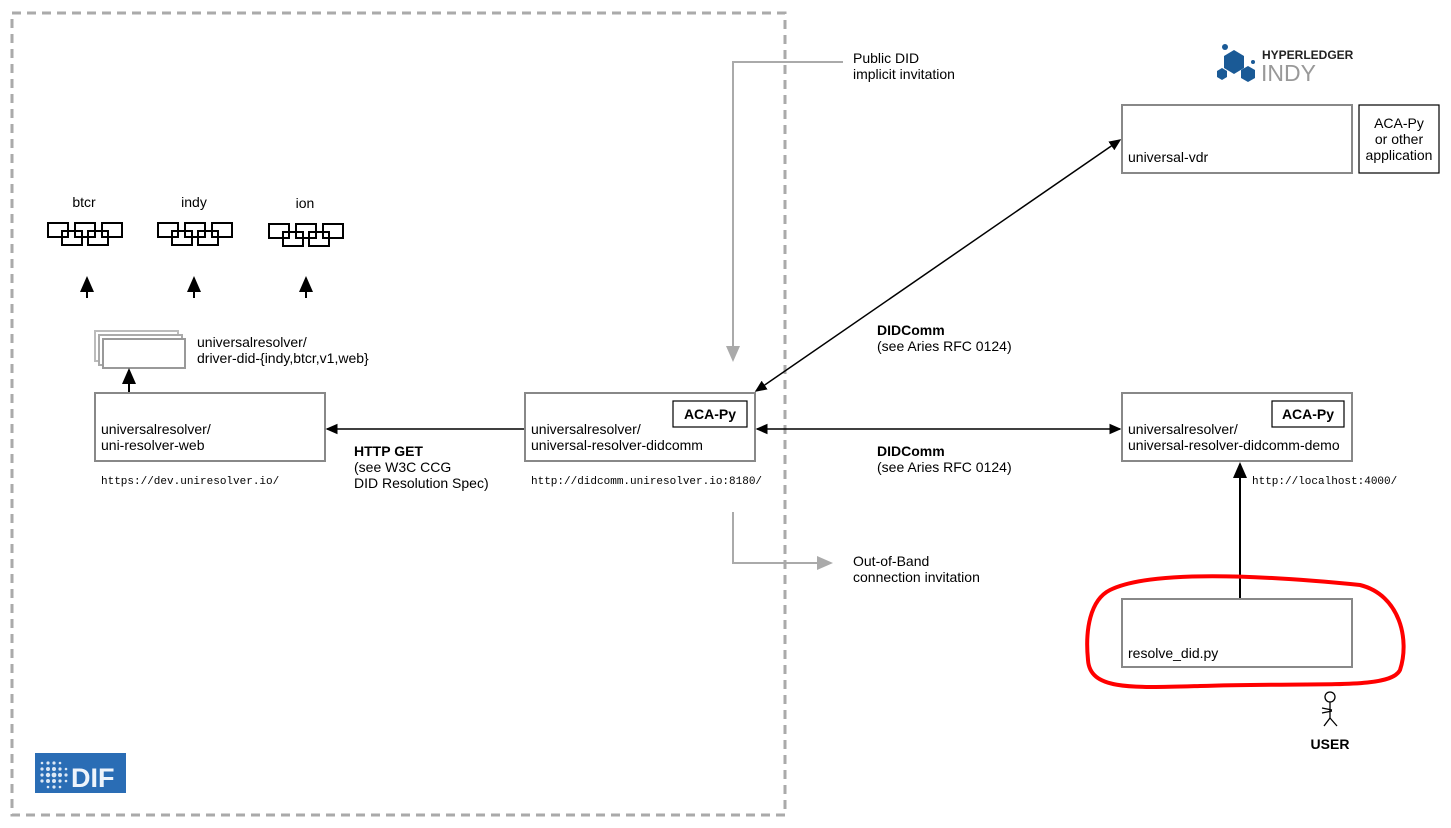  I want to click on http-get-sub: DID Resolution Spec), so click(421, 483).